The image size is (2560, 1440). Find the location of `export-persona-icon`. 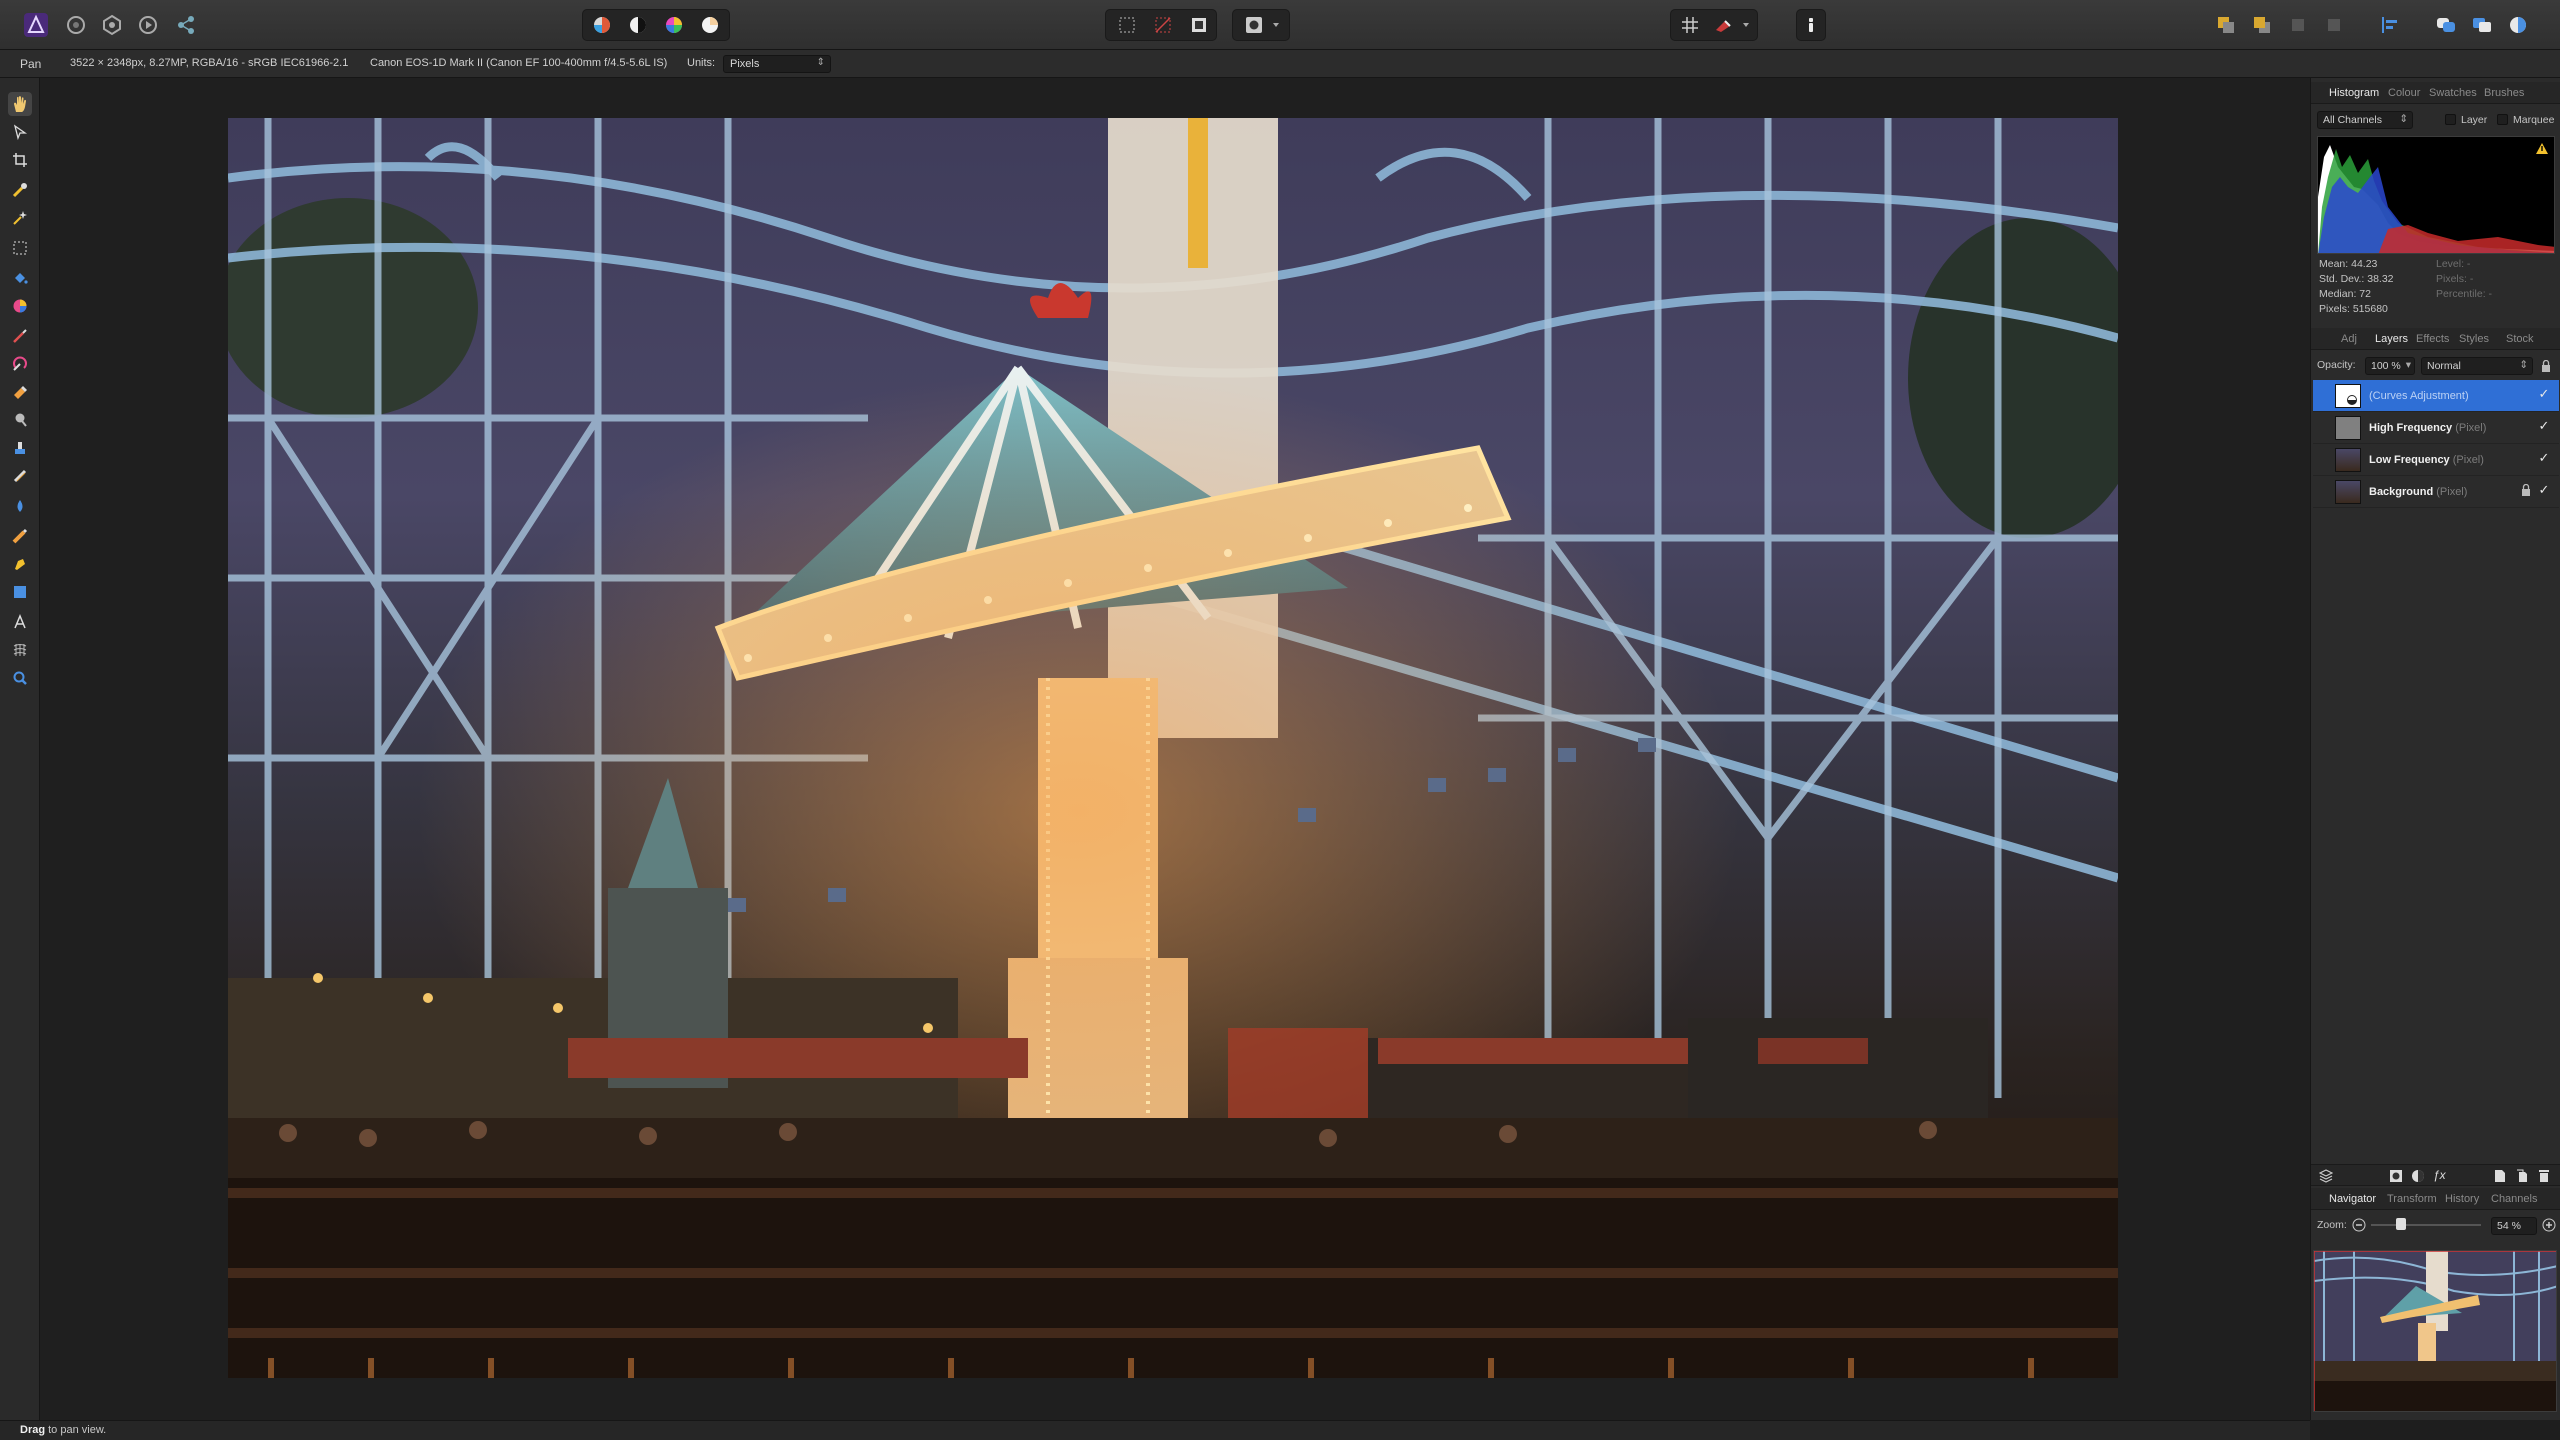

export-persona-icon is located at coordinates (186, 25).